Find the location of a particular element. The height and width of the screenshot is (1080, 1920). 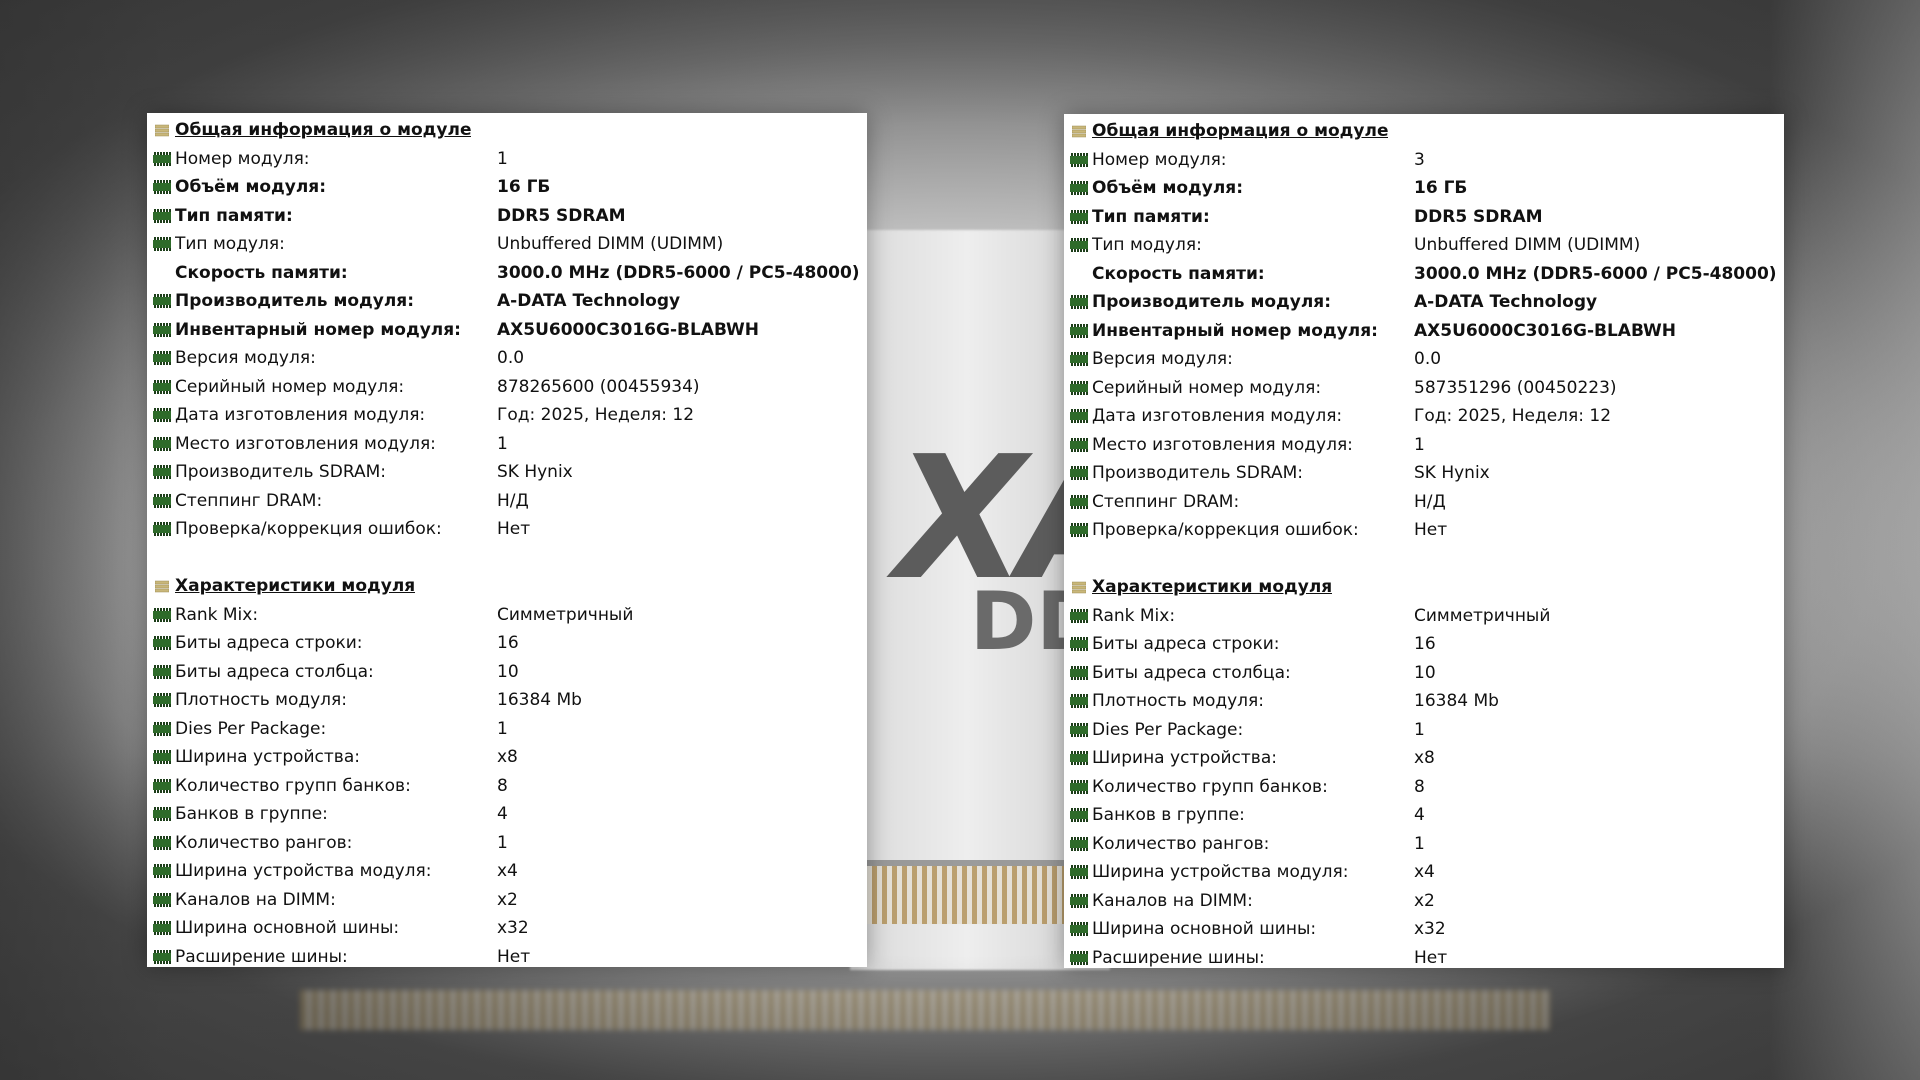

property-label: Каналов на DIMM: is located at coordinates (1172, 900).